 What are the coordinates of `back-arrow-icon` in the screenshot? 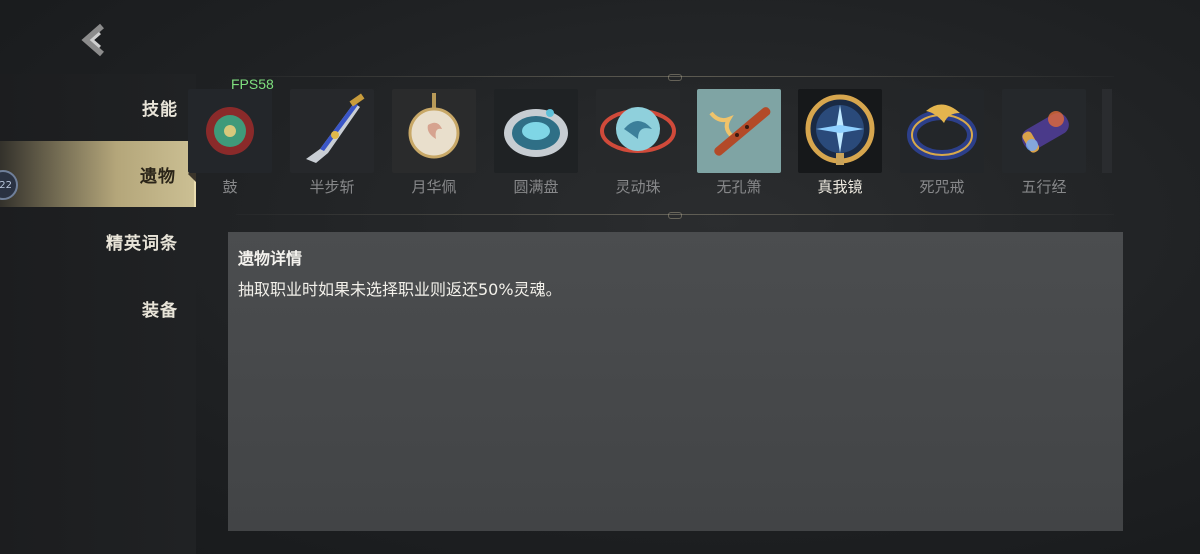 It's located at (92, 40).